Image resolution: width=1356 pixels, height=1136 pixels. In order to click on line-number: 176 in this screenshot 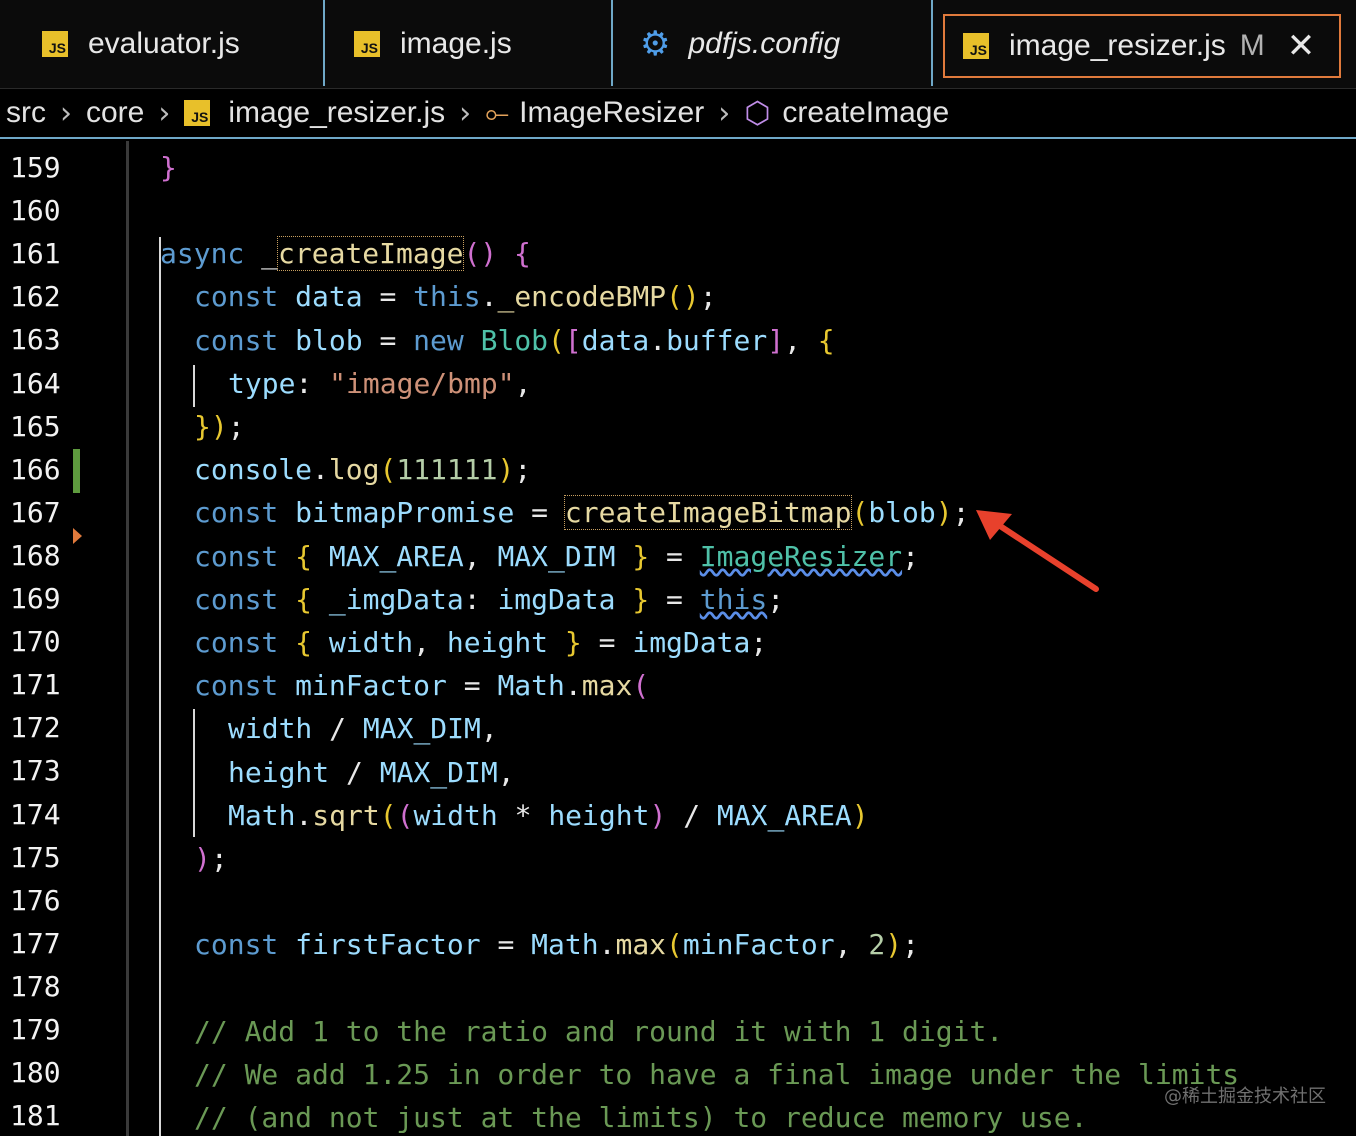, I will do `click(35, 900)`.